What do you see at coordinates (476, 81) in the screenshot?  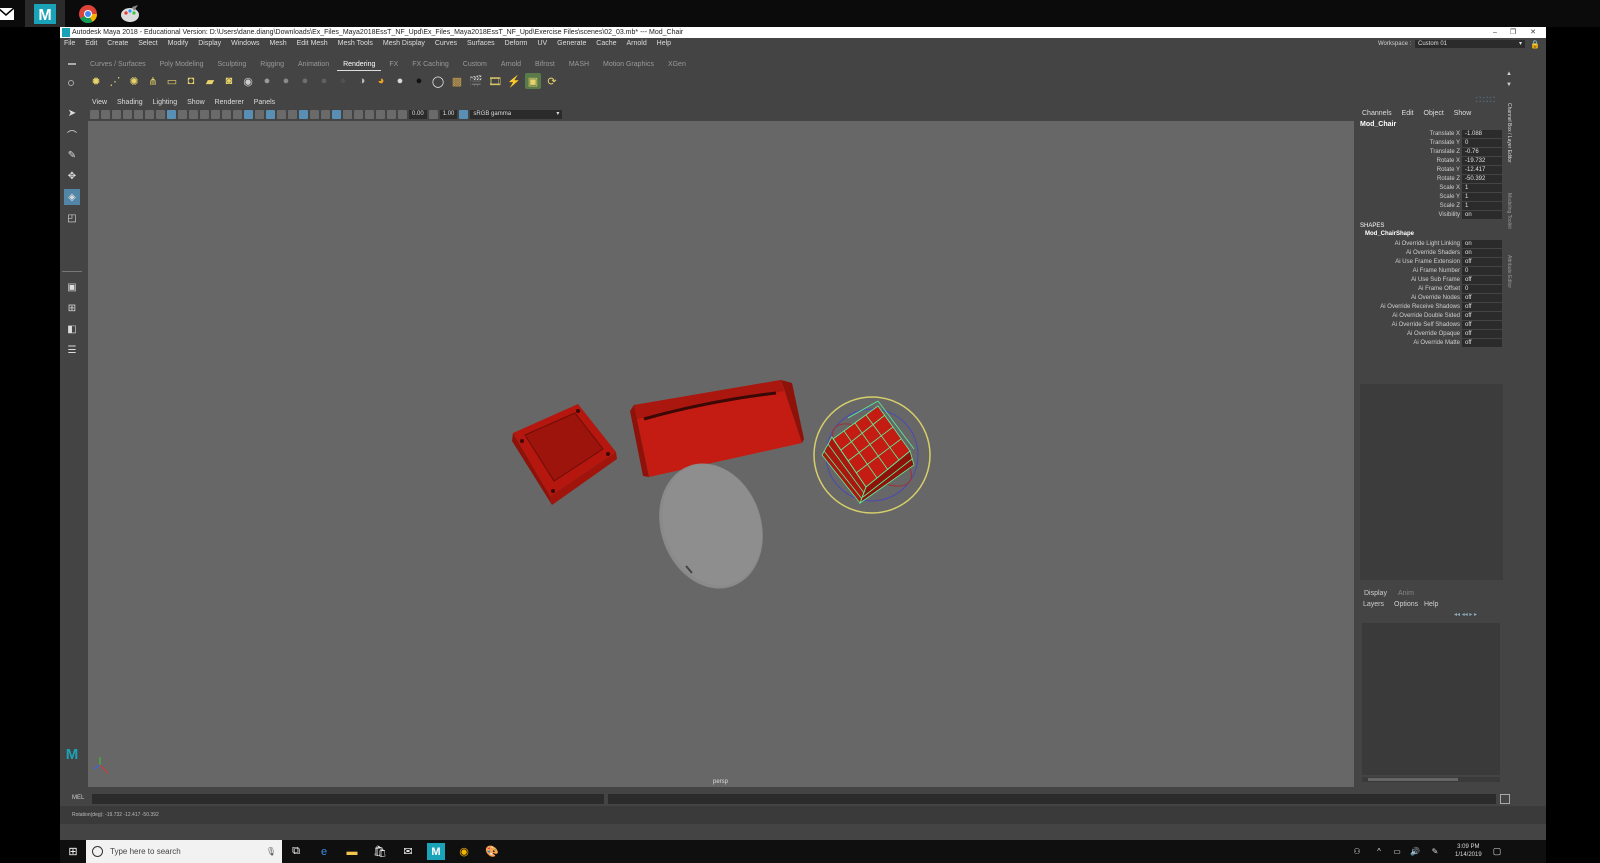 I see `render-current-frame-icon: 🎬` at bounding box center [476, 81].